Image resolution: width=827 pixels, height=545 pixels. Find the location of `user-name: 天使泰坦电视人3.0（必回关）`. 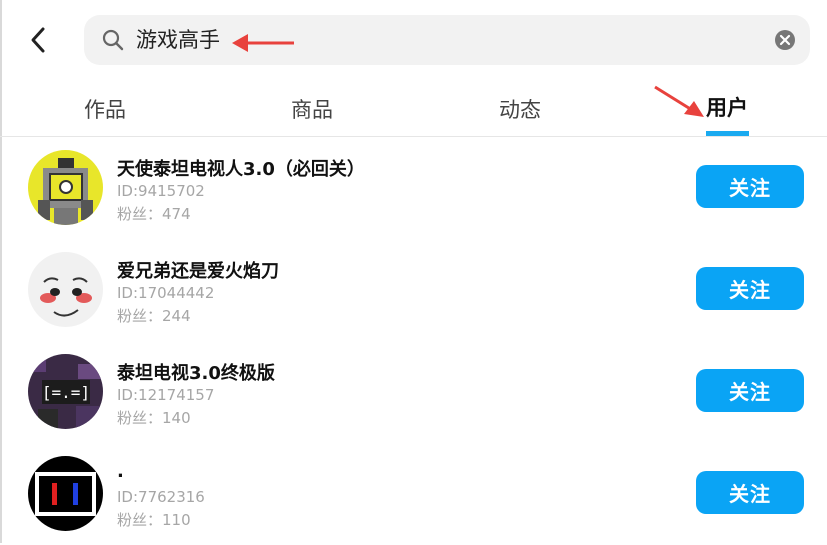

user-name: 天使泰坦电视人3.0（必回关） is located at coordinates (241, 169).